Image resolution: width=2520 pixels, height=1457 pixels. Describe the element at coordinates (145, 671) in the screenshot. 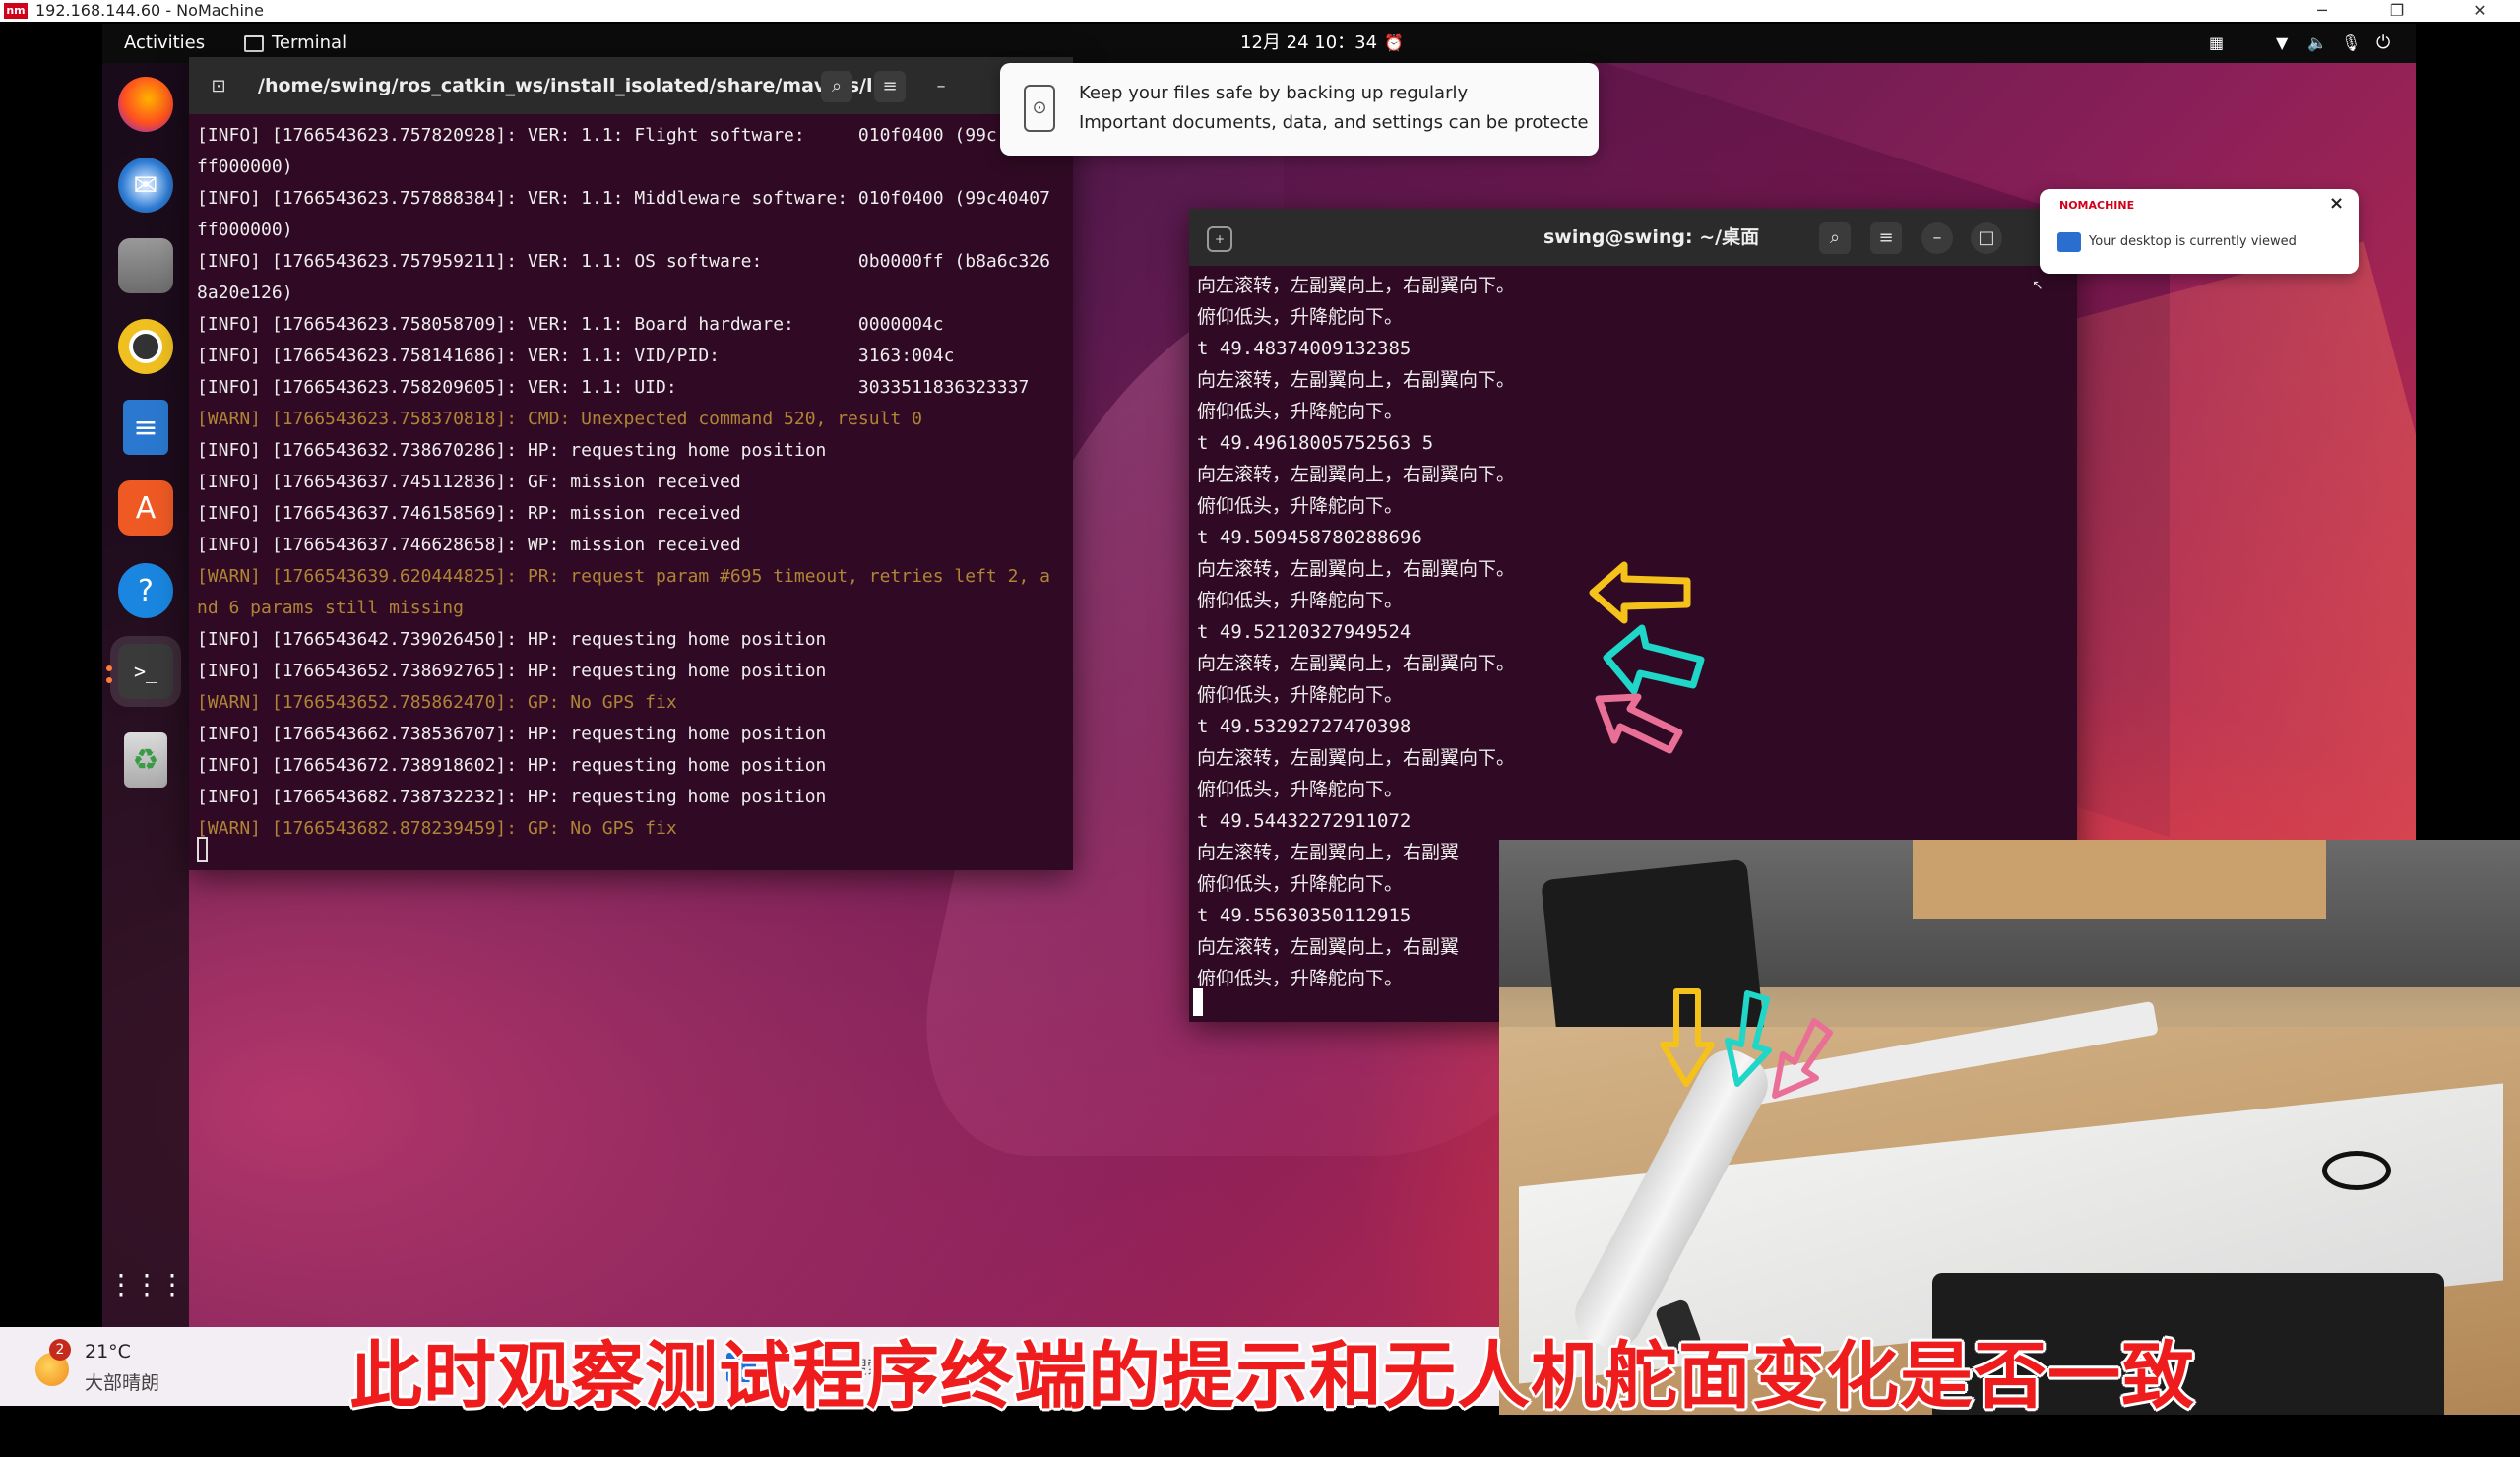

I see `terminal-icon: >_` at that location.